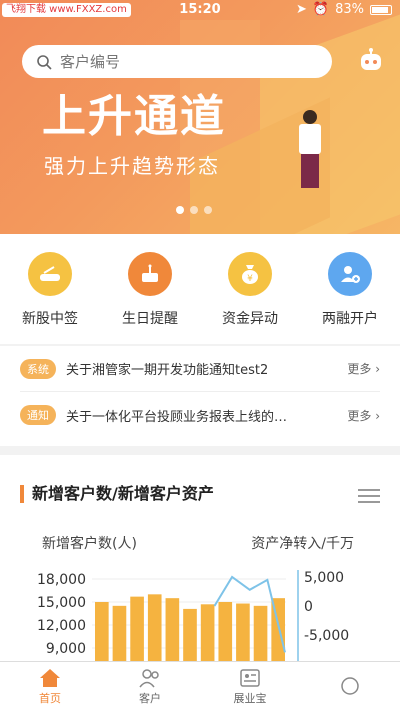  I want to click on quick-entry-margin-account: 两融开户, so click(350, 298).